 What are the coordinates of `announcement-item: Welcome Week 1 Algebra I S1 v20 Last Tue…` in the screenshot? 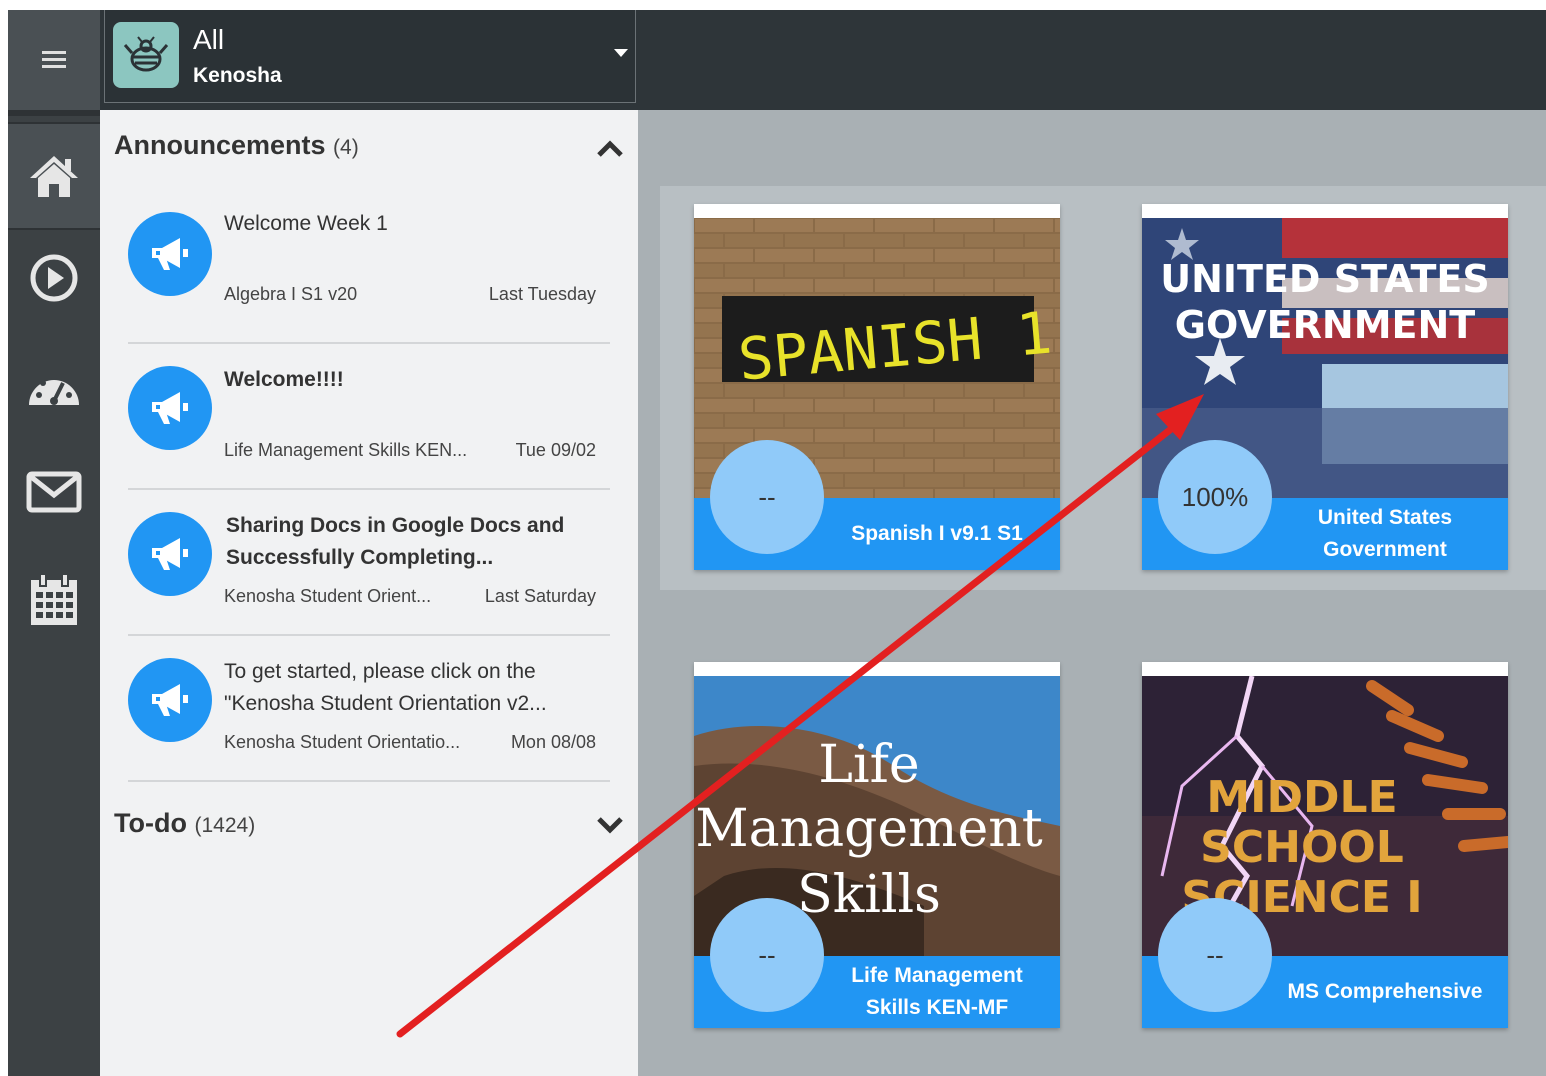 It's located at (369, 270).